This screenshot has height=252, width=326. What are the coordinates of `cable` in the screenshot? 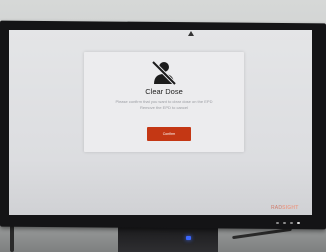 It's located at (12, 238).